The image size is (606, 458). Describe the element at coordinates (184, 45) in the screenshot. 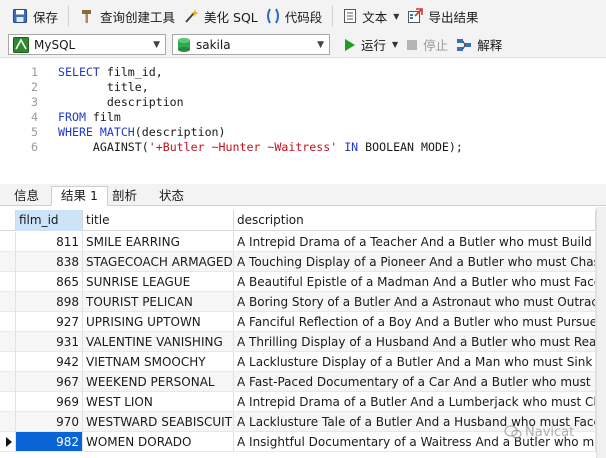

I see `database-icon` at that location.